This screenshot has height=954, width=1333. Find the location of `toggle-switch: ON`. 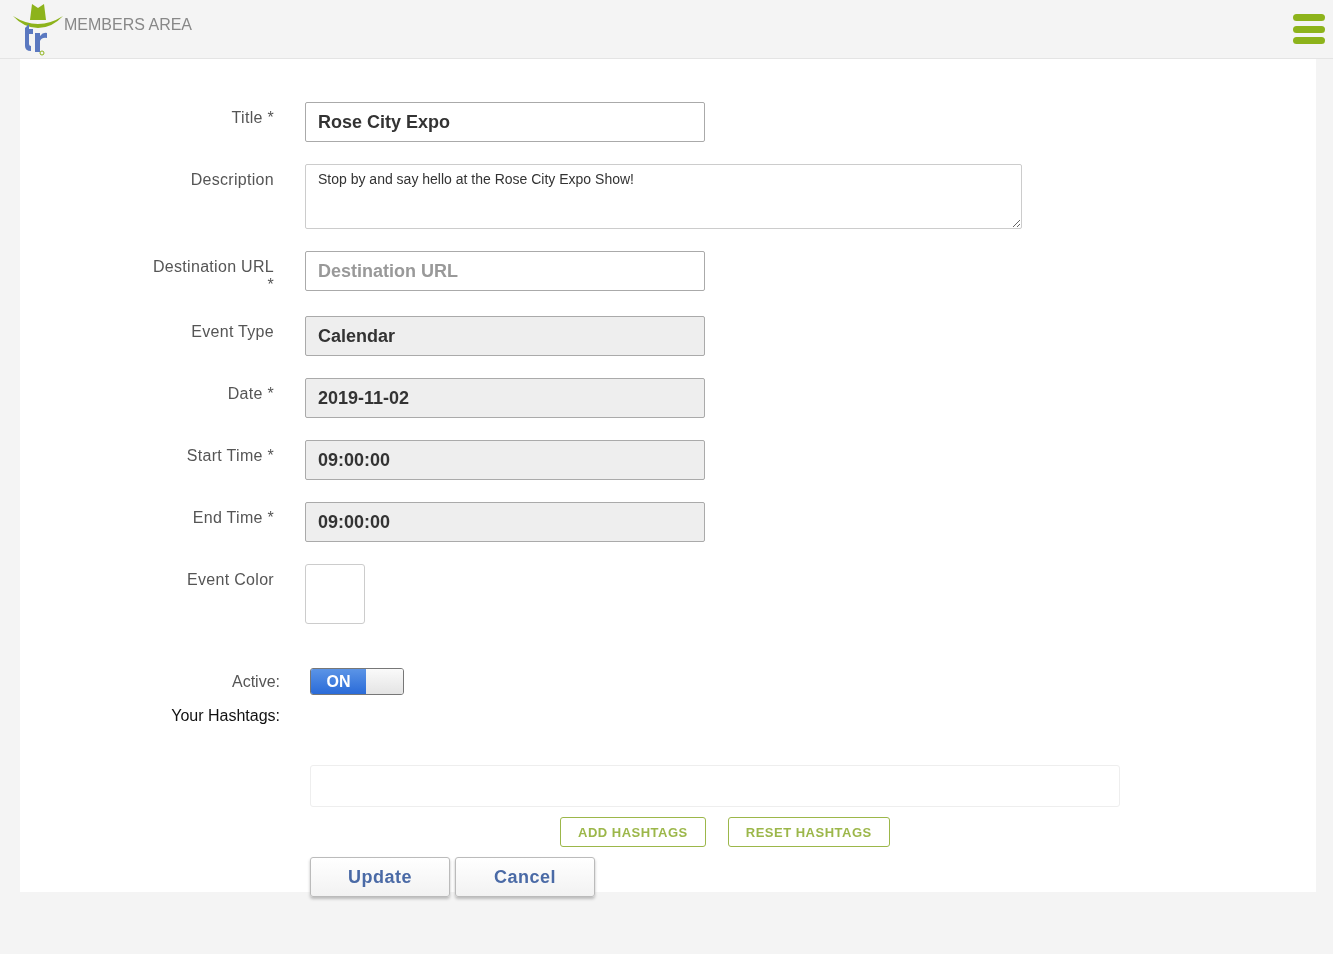

toggle-switch: ON is located at coordinates (357, 681).